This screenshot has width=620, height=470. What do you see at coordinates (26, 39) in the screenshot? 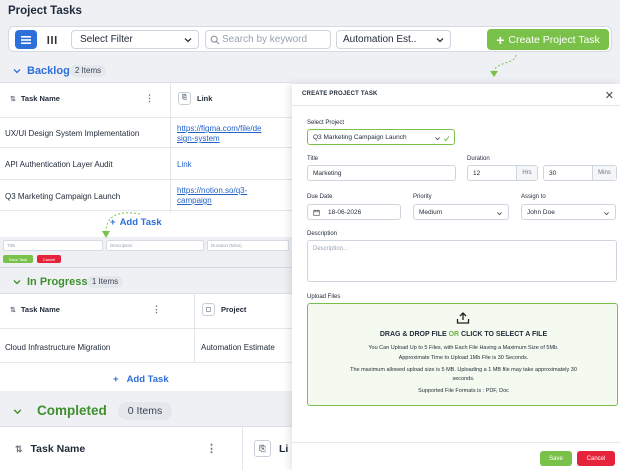
I see `list-view-button` at bounding box center [26, 39].